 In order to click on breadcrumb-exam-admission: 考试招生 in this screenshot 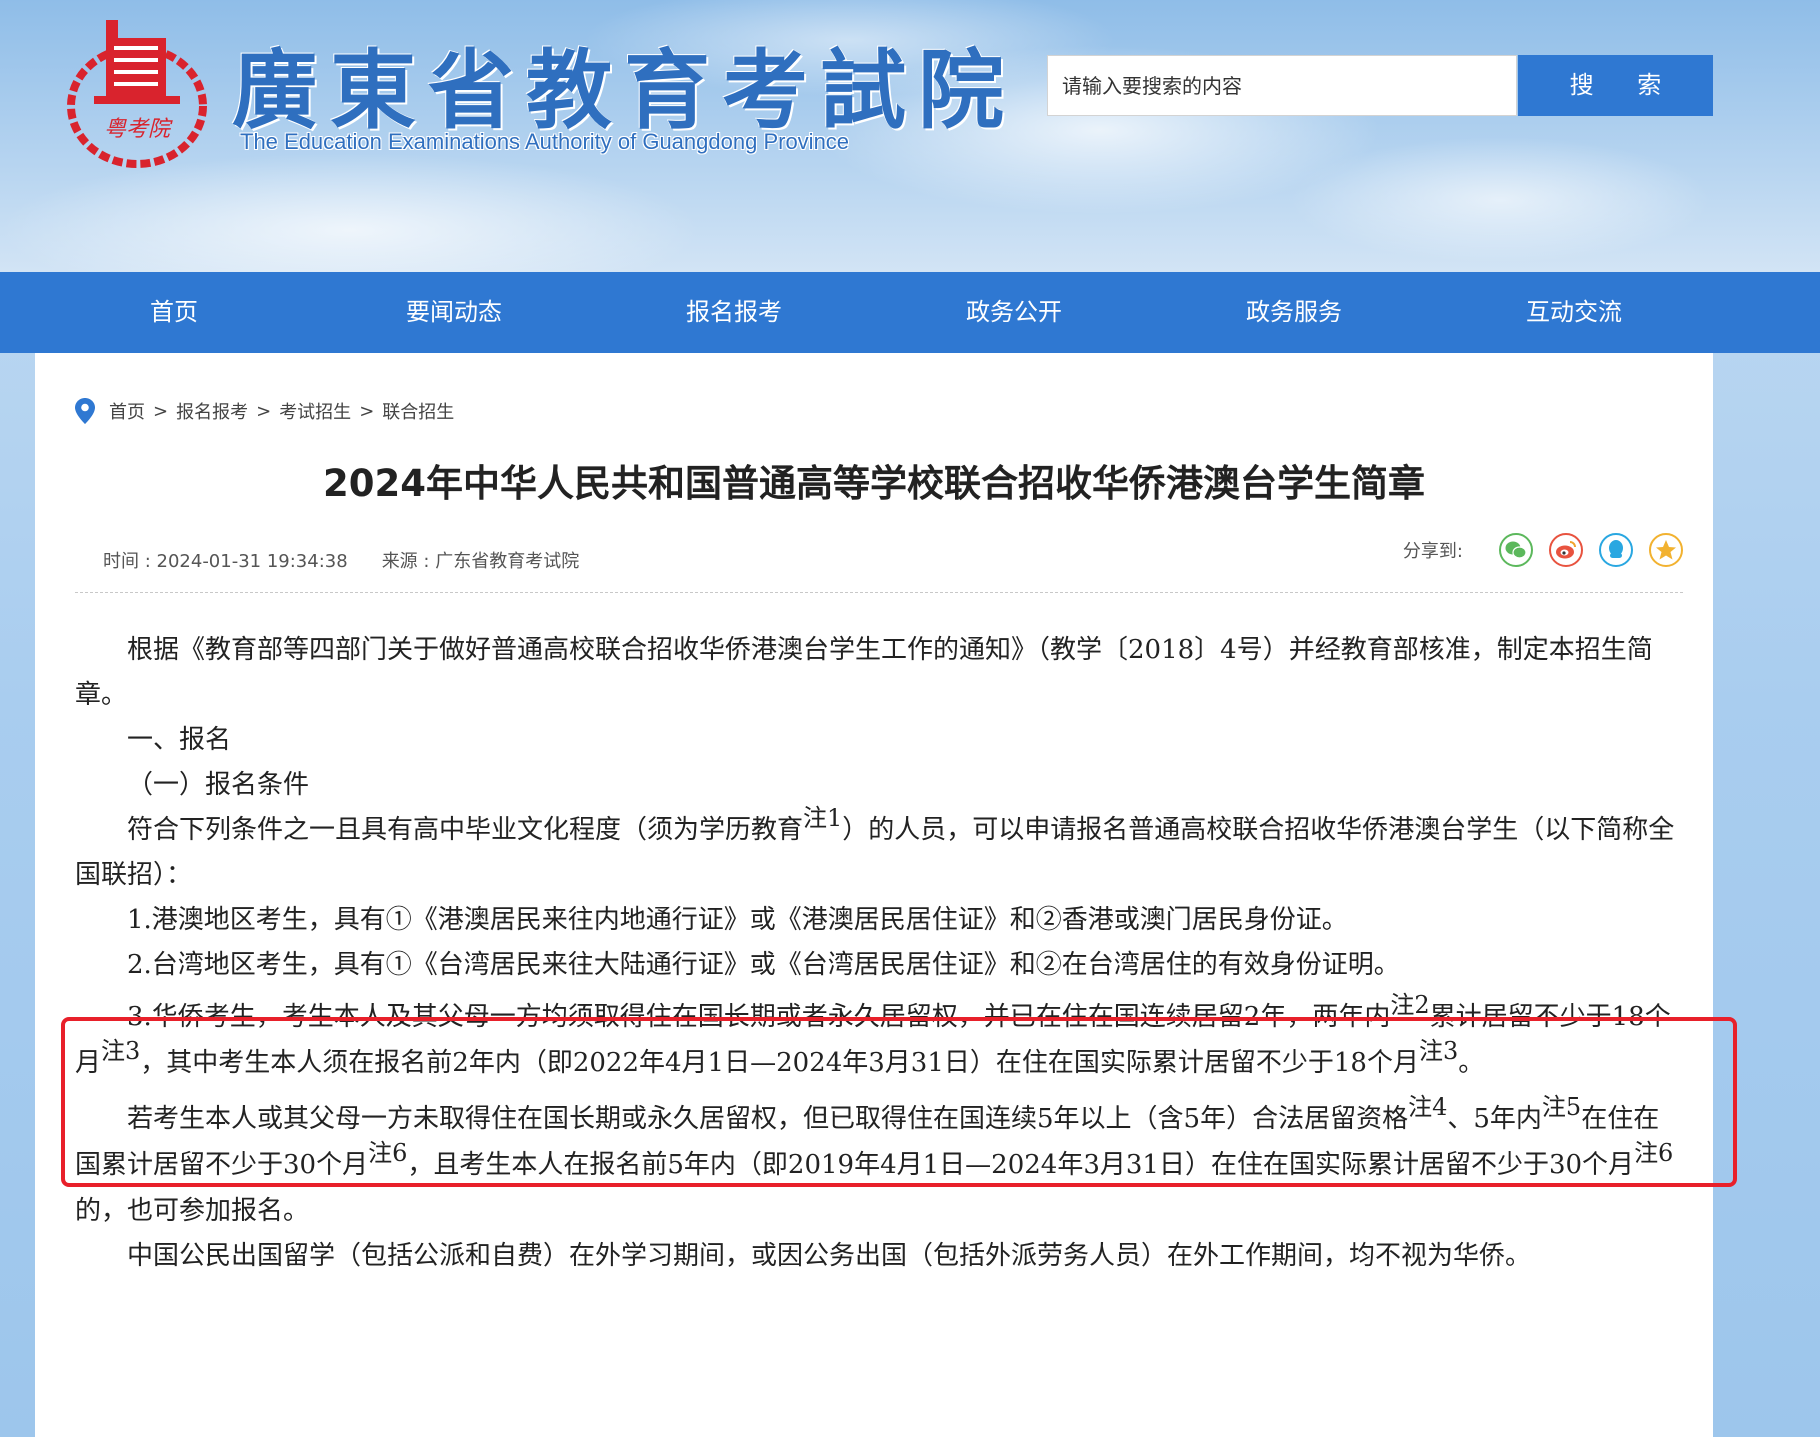, I will do `click(315, 411)`.